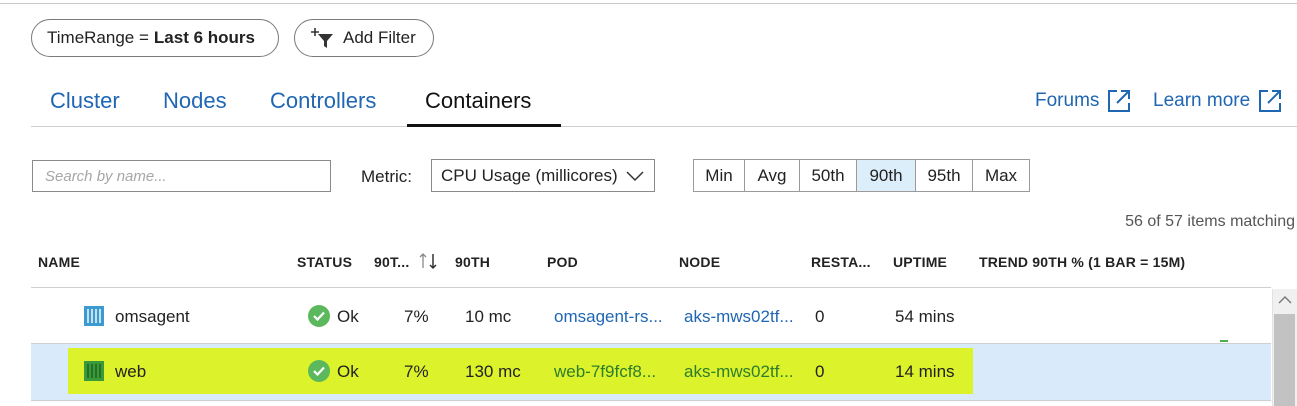  Describe the element at coordinates (1210, 221) in the screenshot. I see `items-matching-count: 56 of 57 items matching` at that location.